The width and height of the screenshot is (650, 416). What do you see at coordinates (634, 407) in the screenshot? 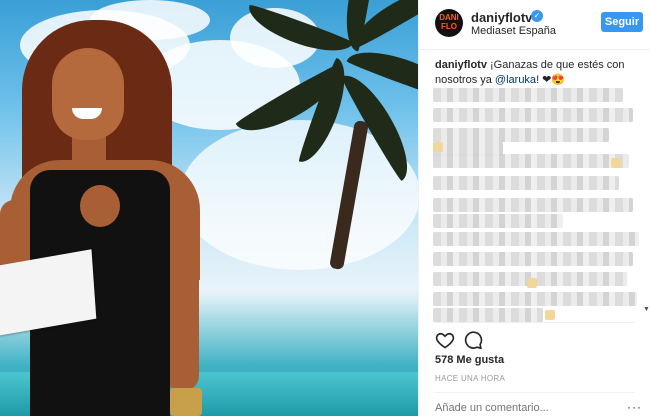
I see `more-options-icon: ···` at bounding box center [634, 407].